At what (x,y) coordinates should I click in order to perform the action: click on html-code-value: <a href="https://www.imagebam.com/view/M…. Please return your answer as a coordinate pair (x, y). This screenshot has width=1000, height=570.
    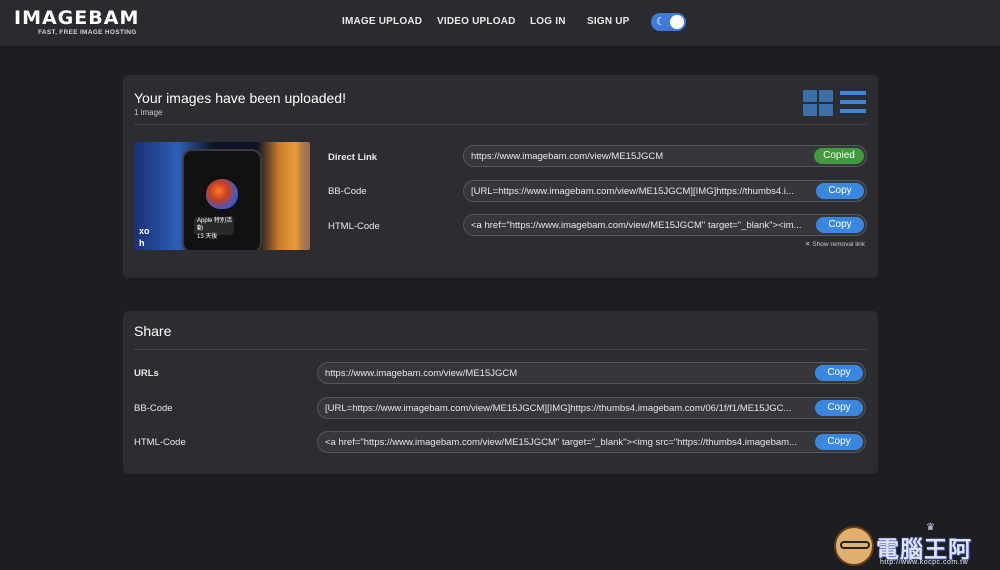
    Looking at the image, I should click on (636, 225).